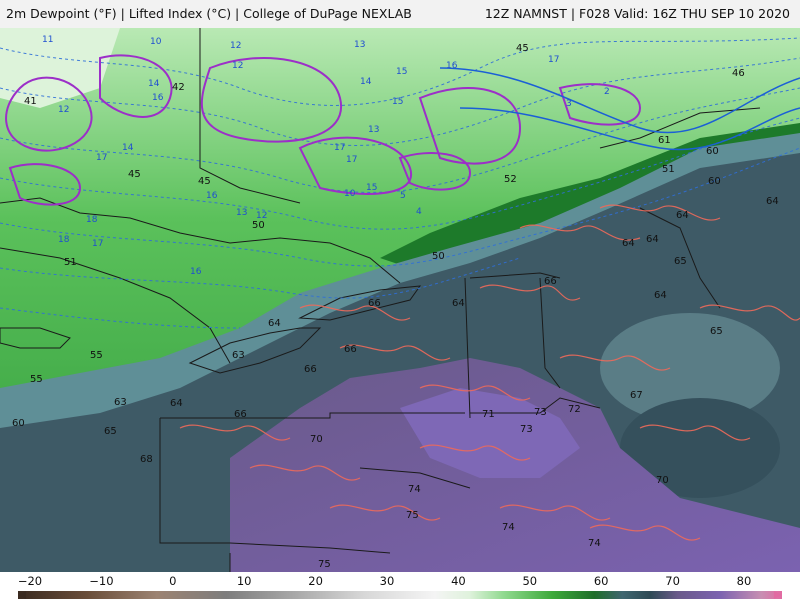 The width and height of the screenshot is (800, 600). What do you see at coordinates (636, 395) in the screenshot?
I see `map-label: 67` at bounding box center [636, 395].